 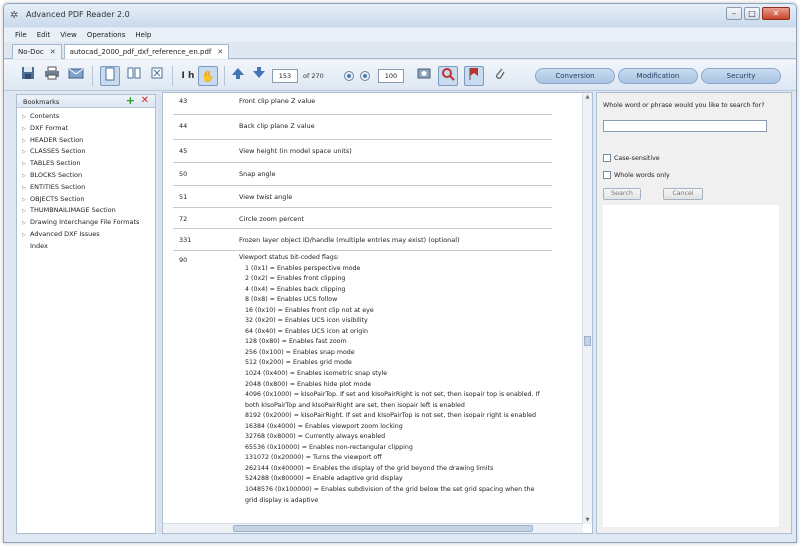 I want to click on page-number-input: 153, so click(x=285, y=76).